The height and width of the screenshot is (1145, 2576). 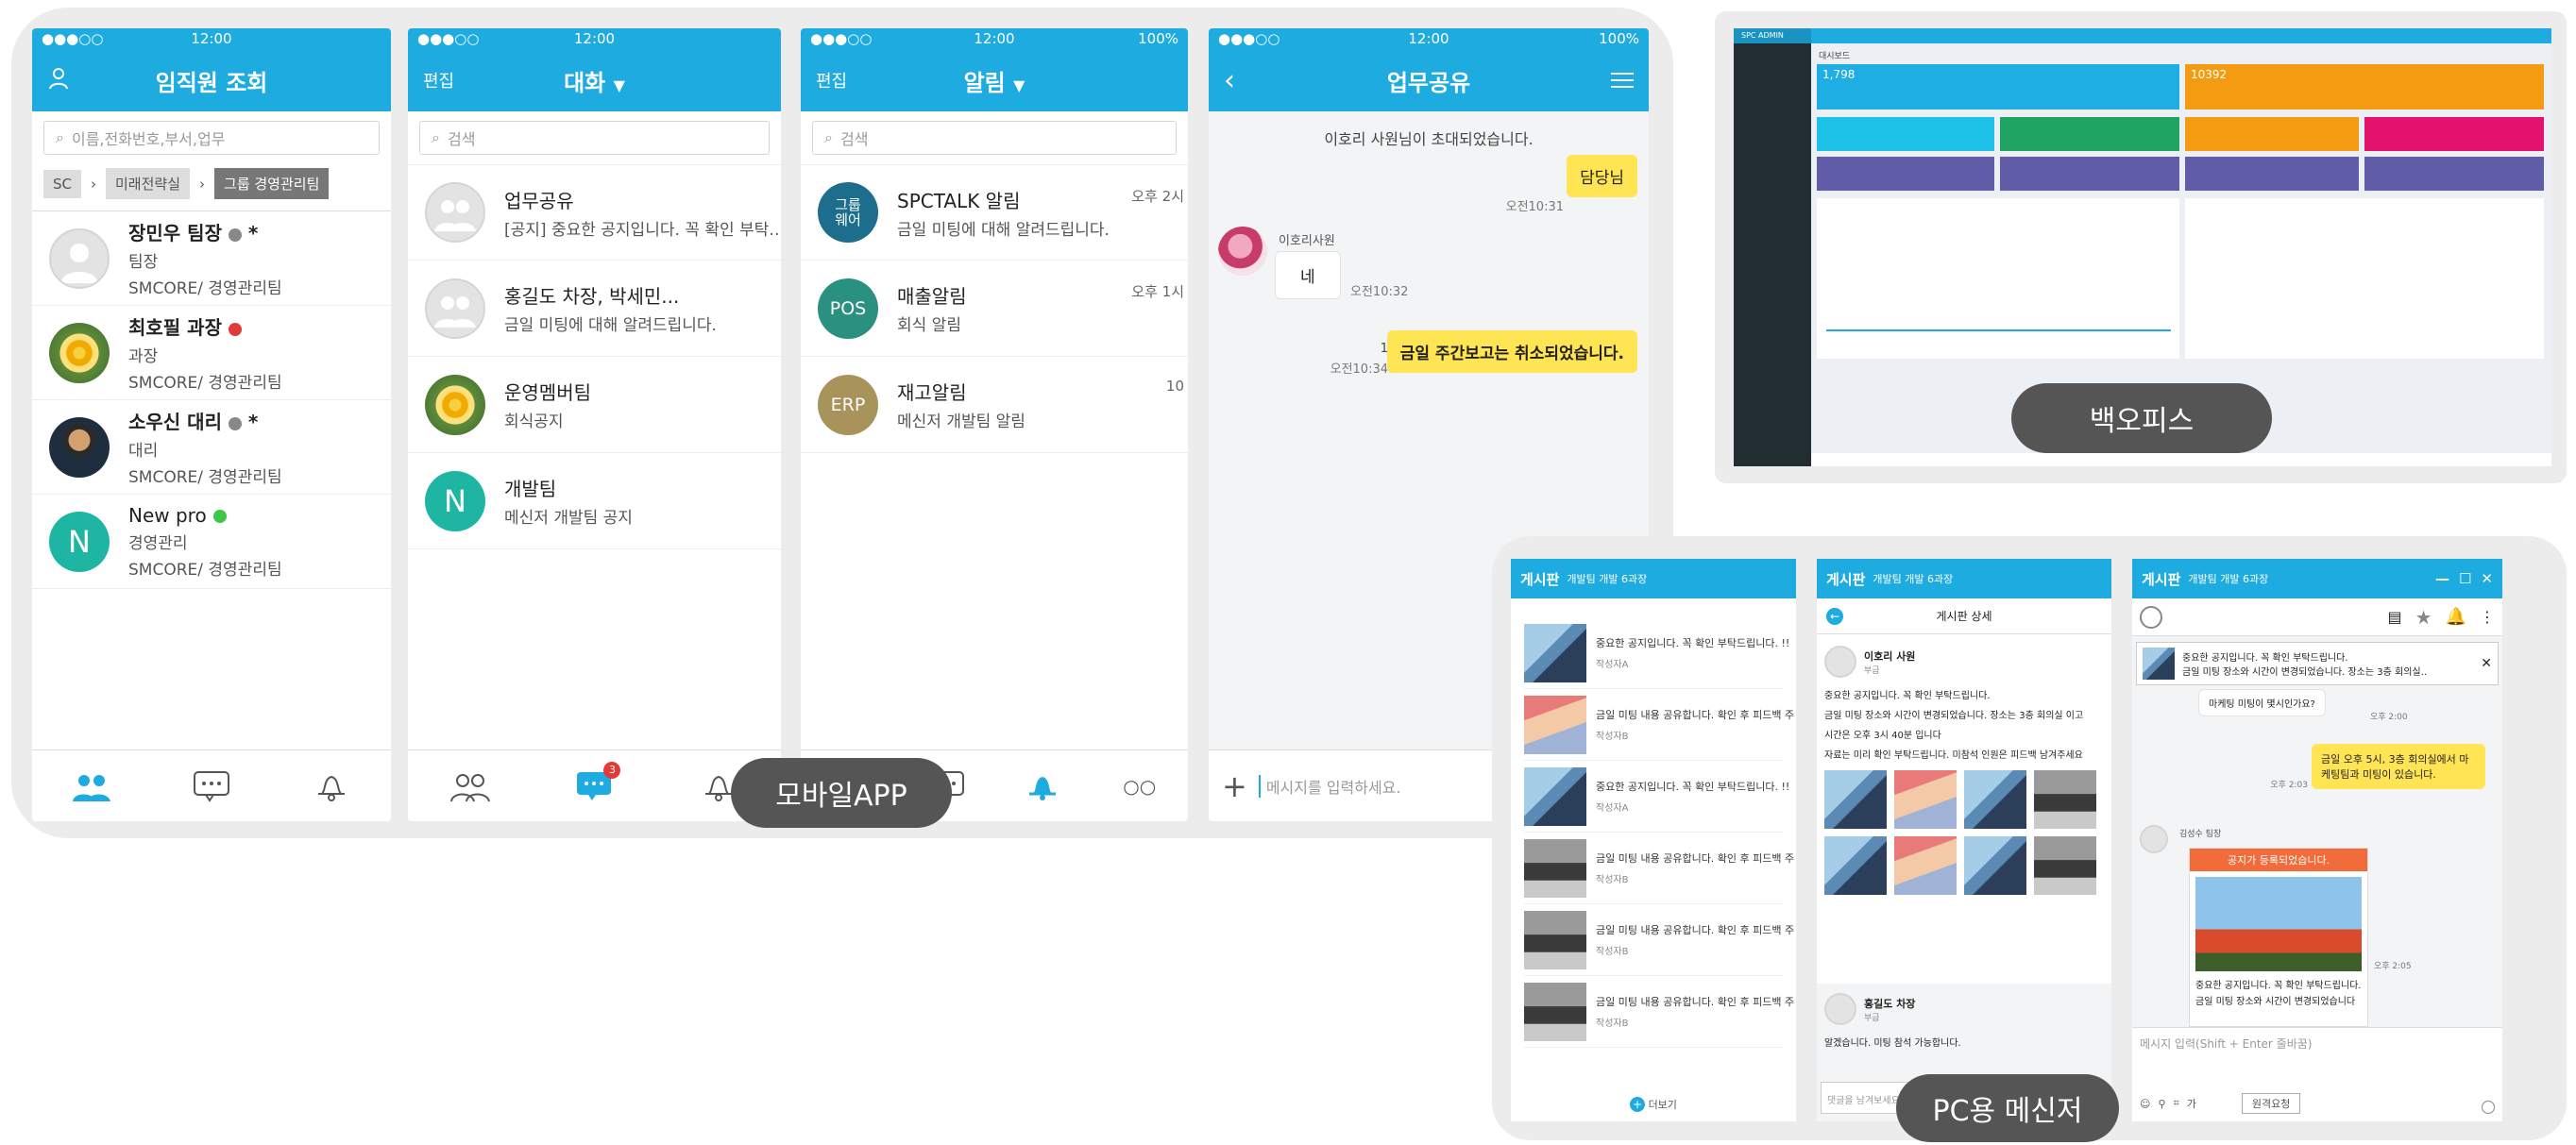 What do you see at coordinates (1872, 1018) in the screenshot?
I see `commenter-role: 부급` at bounding box center [1872, 1018].